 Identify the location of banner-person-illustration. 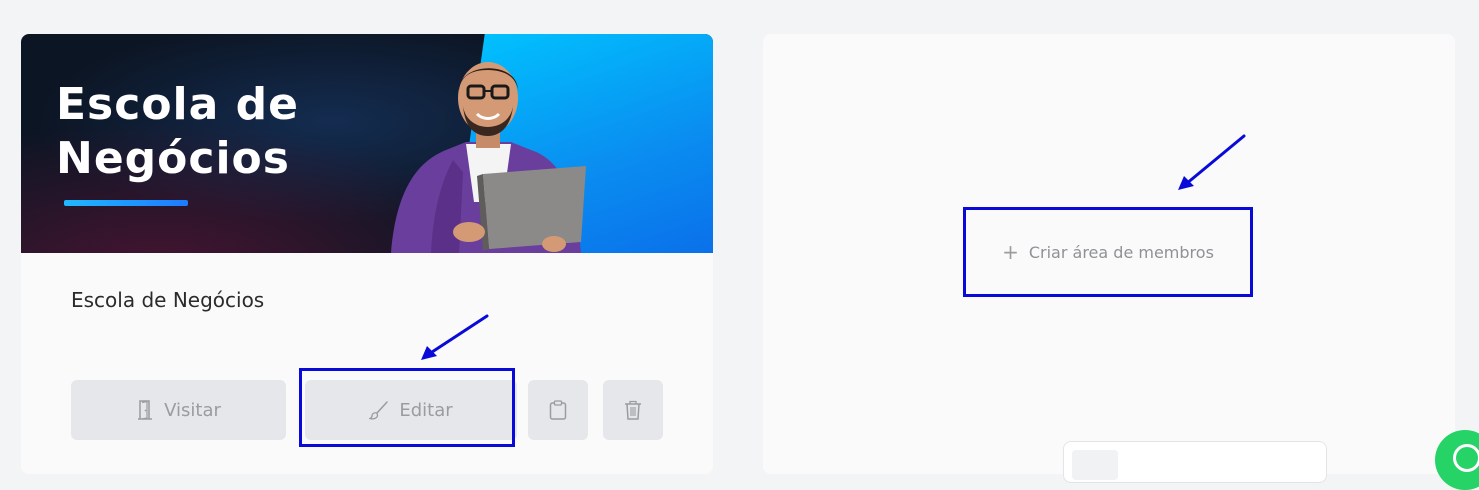
(488, 157).